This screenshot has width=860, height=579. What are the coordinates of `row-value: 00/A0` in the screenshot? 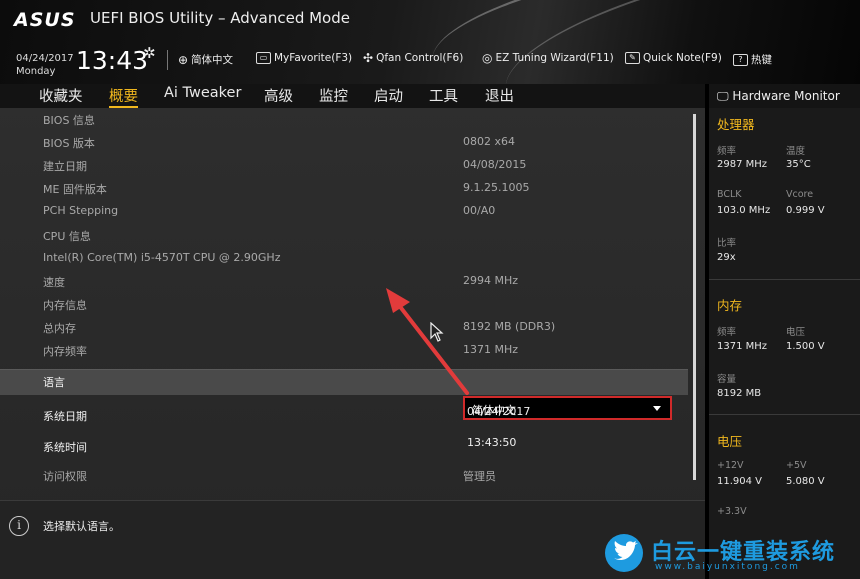 It's located at (479, 210).